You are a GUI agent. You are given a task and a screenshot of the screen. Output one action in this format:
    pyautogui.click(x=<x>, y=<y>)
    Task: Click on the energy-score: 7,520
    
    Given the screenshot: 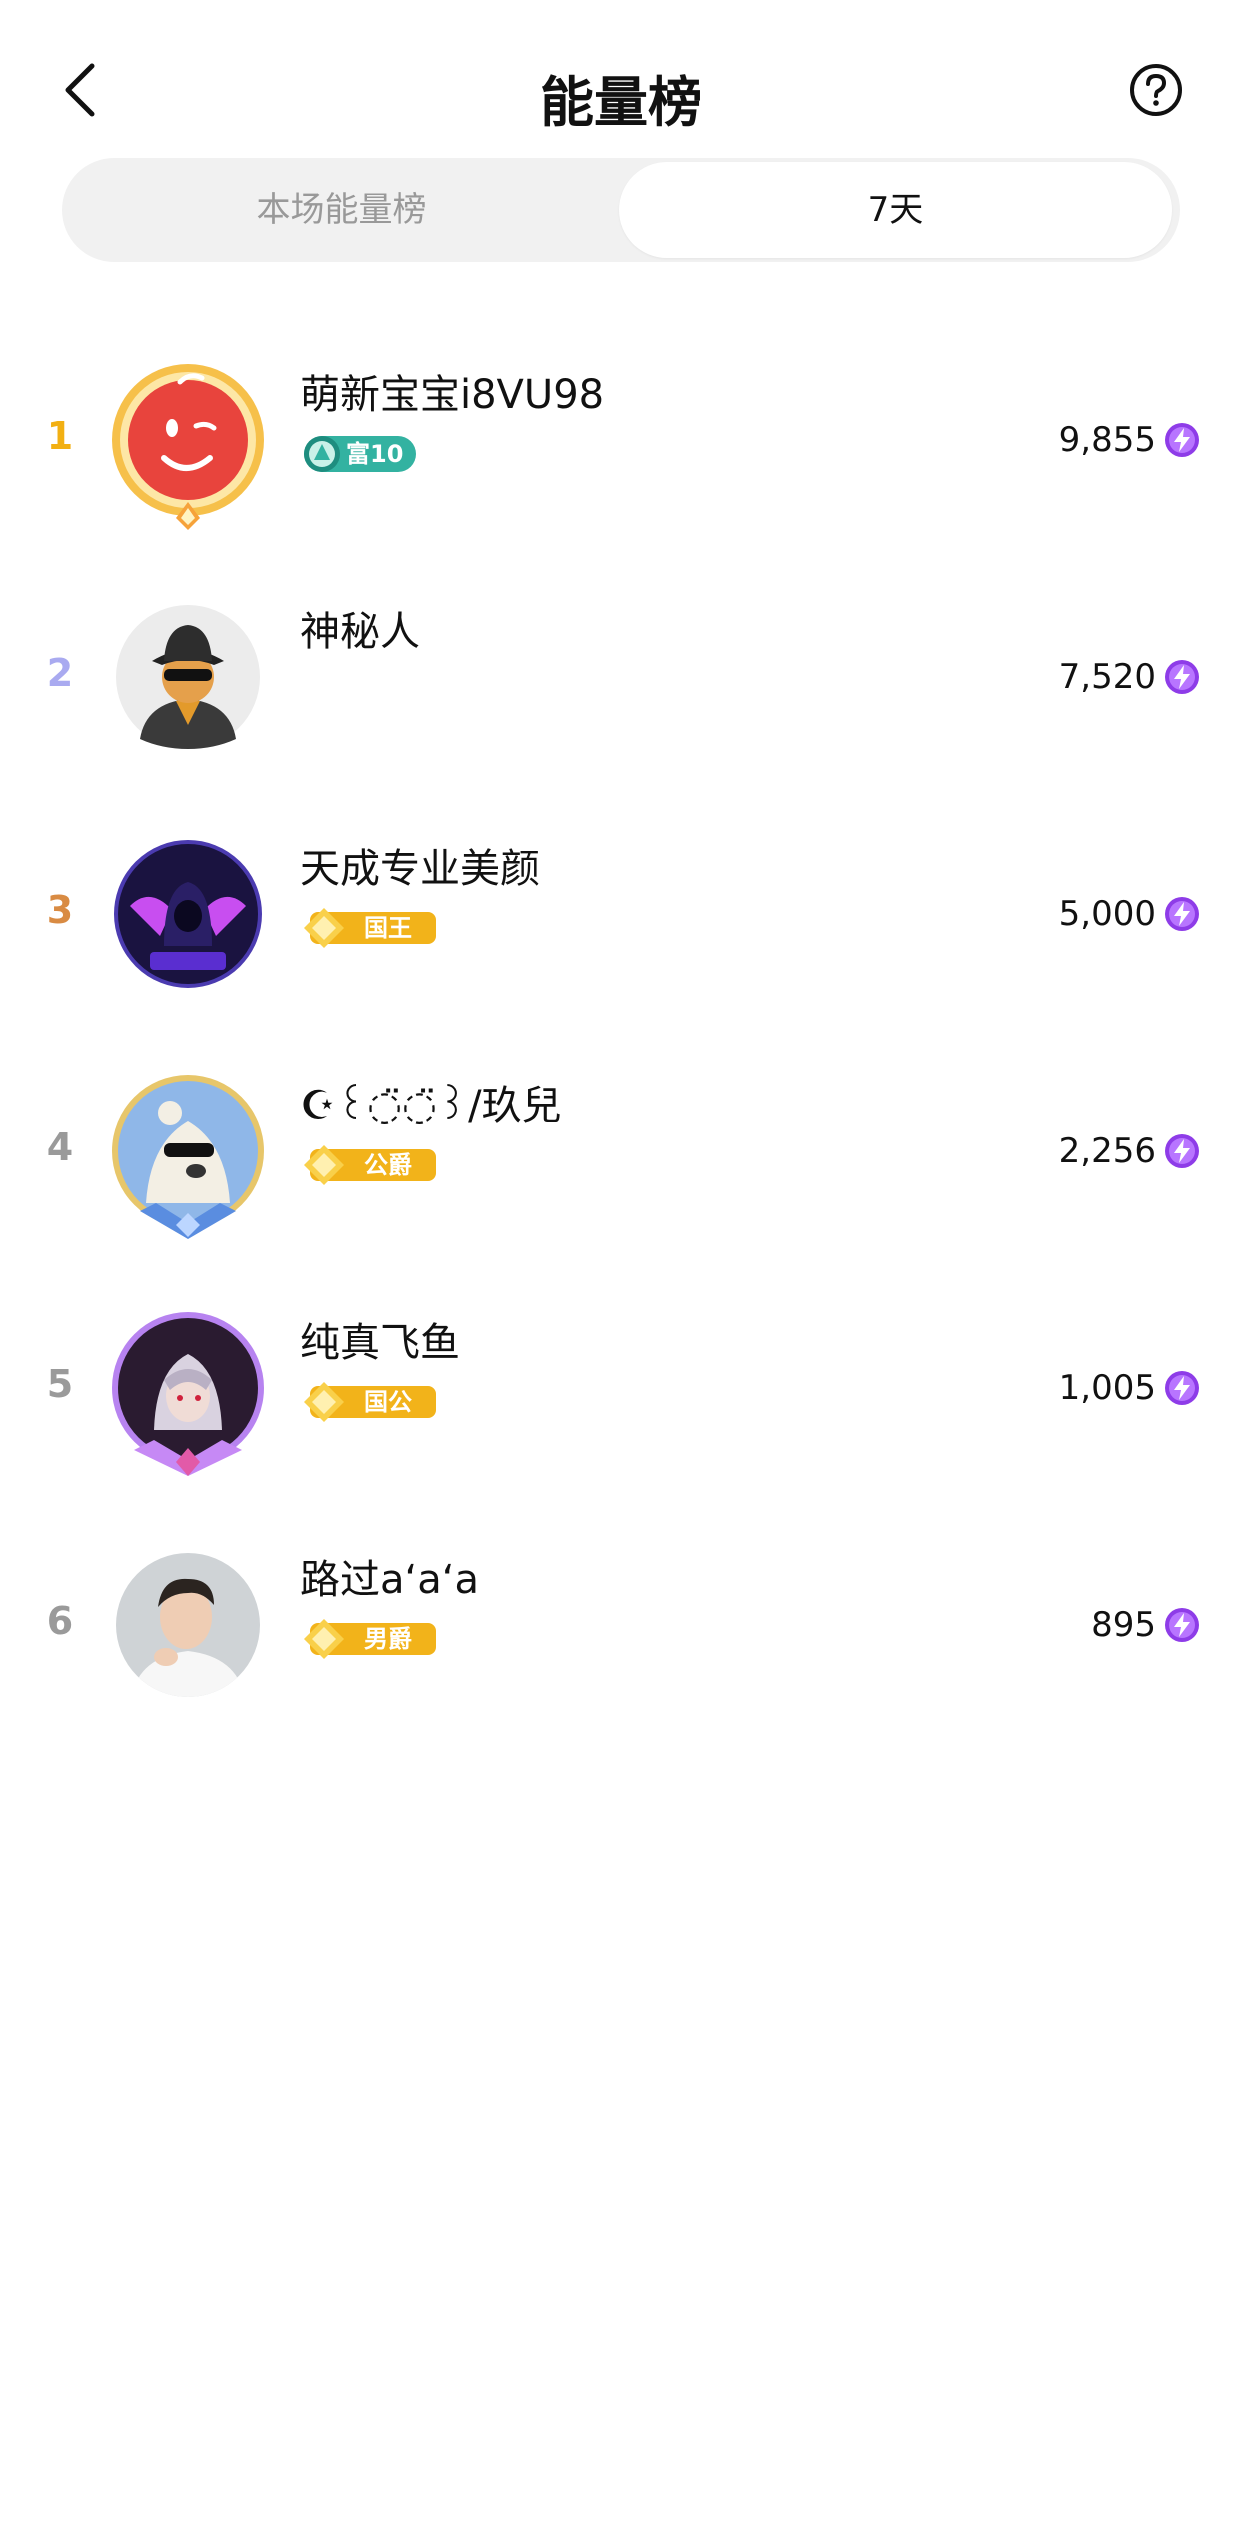 What is the action you would take?
    pyautogui.click(x=1107, y=677)
    